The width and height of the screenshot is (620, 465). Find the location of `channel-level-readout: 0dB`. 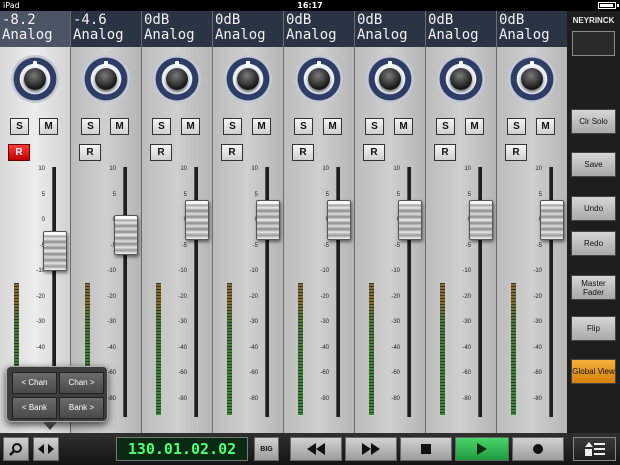

channel-level-readout: 0dB is located at coordinates (370, 20).